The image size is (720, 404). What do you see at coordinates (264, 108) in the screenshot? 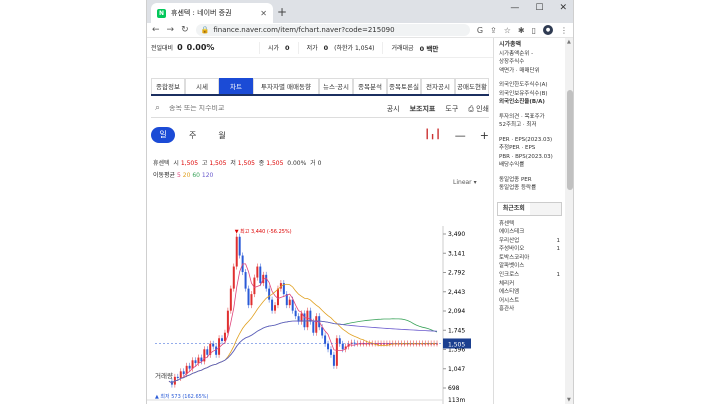
I see `compare-search-input` at bounding box center [264, 108].